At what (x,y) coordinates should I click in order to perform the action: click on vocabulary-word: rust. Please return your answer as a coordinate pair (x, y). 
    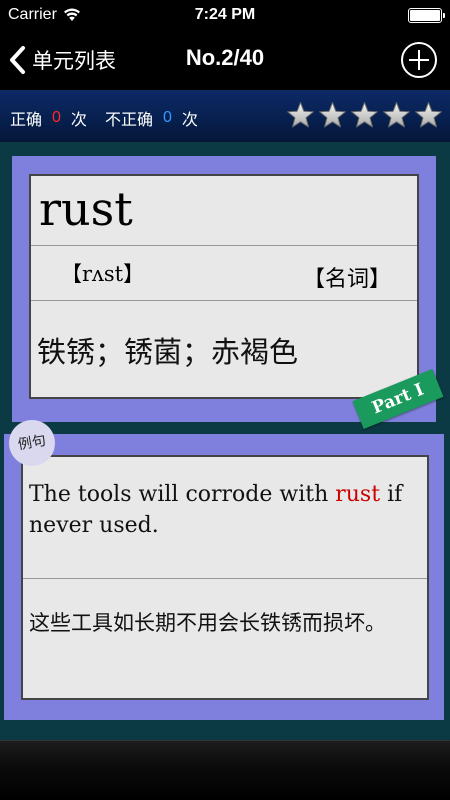
    Looking at the image, I should click on (86, 209).